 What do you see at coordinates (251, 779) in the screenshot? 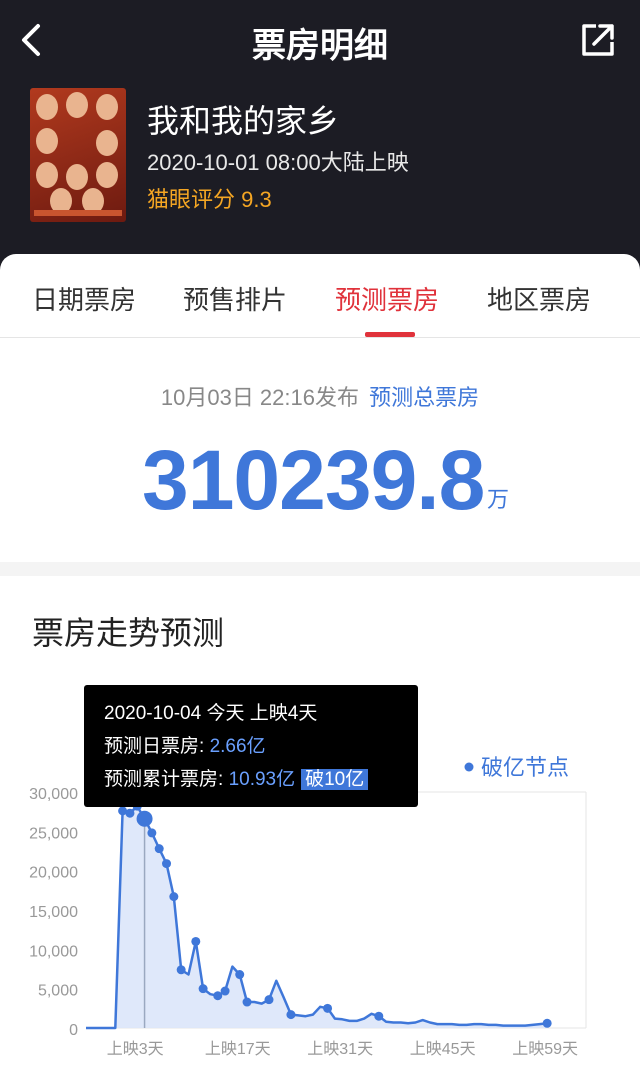
I see `tooltip-cumulative: 预测累计票房: 10.93亿 破10亿` at bounding box center [251, 779].